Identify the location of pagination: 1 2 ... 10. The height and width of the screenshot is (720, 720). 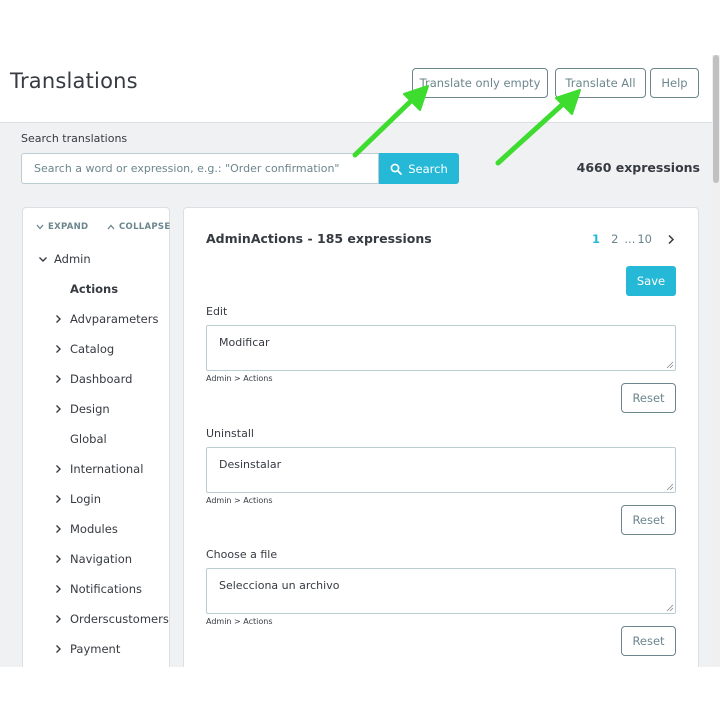
(634, 239).